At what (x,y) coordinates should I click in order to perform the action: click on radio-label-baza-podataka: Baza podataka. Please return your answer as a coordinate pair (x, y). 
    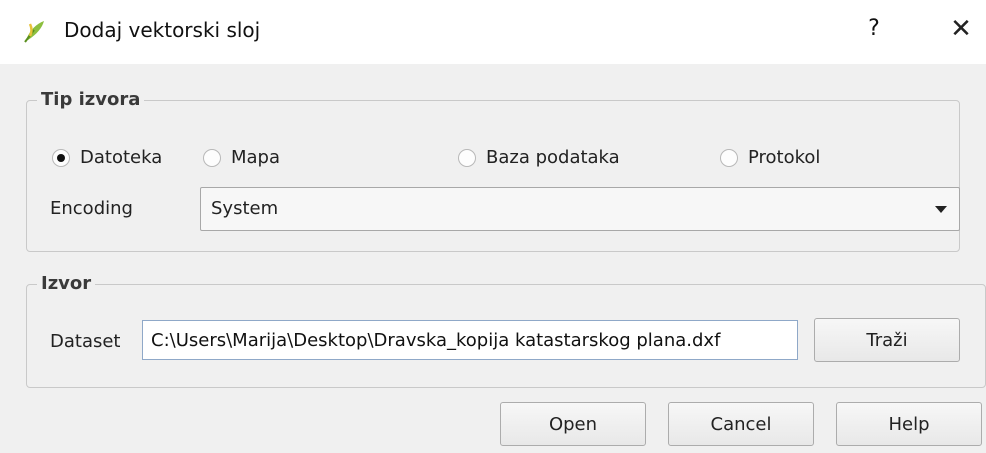
    Looking at the image, I should click on (553, 157).